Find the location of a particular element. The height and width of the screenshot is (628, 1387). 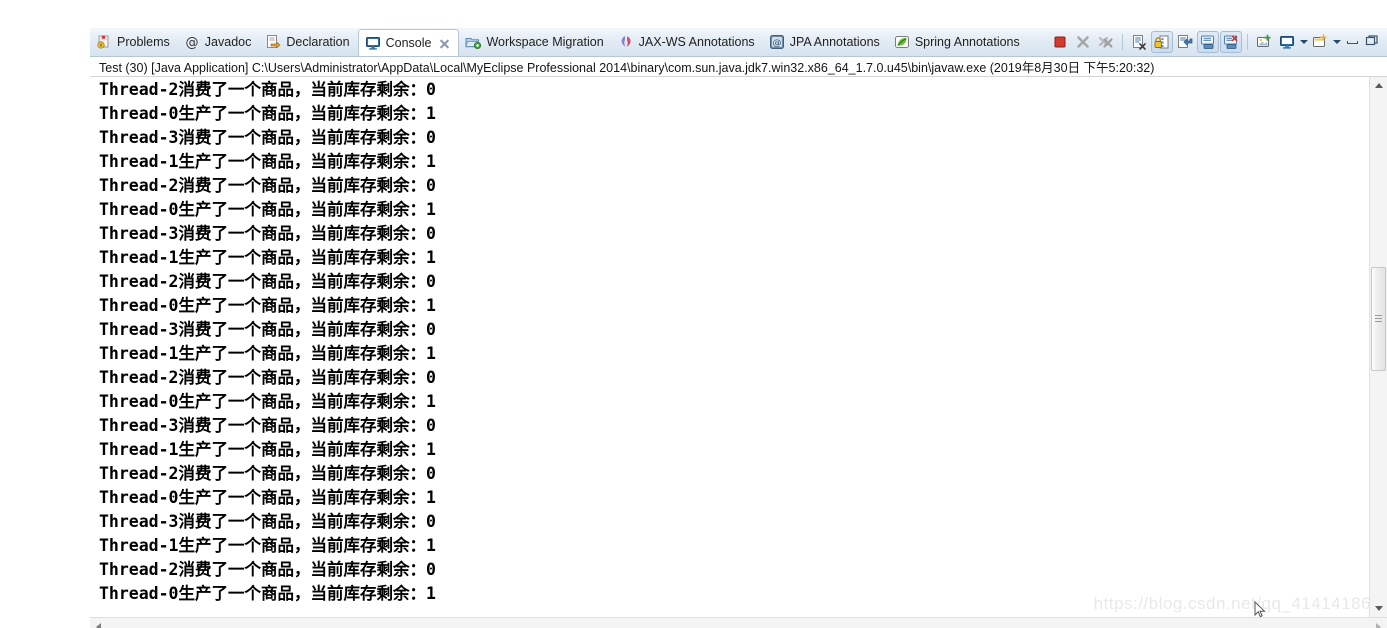

console-monitor-icon is located at coordinates (373, 43).